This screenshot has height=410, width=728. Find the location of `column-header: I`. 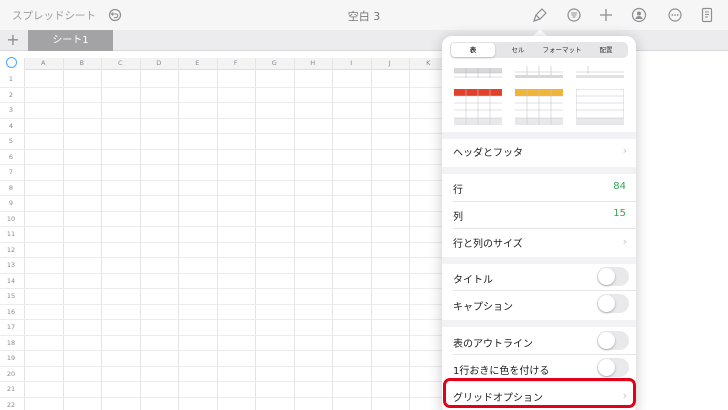

column-header: I is located at coordinates (351, 64).